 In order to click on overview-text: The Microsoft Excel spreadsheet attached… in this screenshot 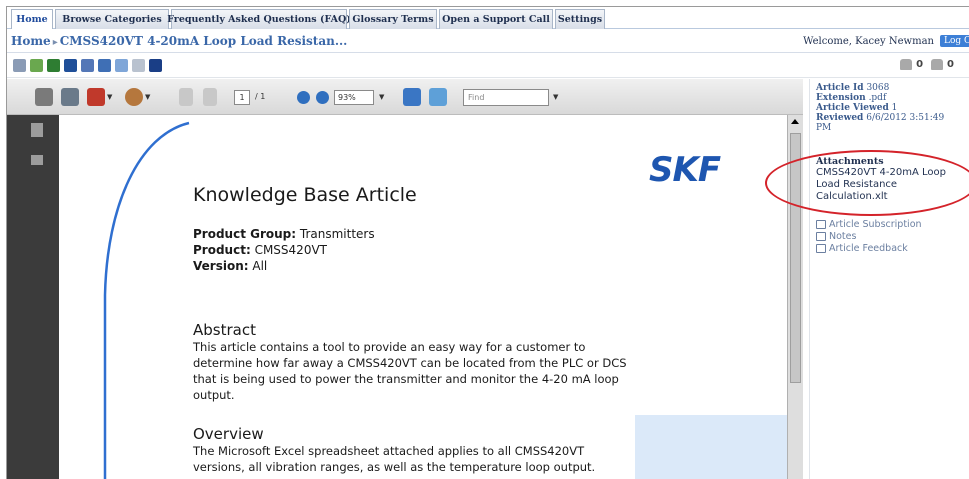, I will do `click(394, 459)`.